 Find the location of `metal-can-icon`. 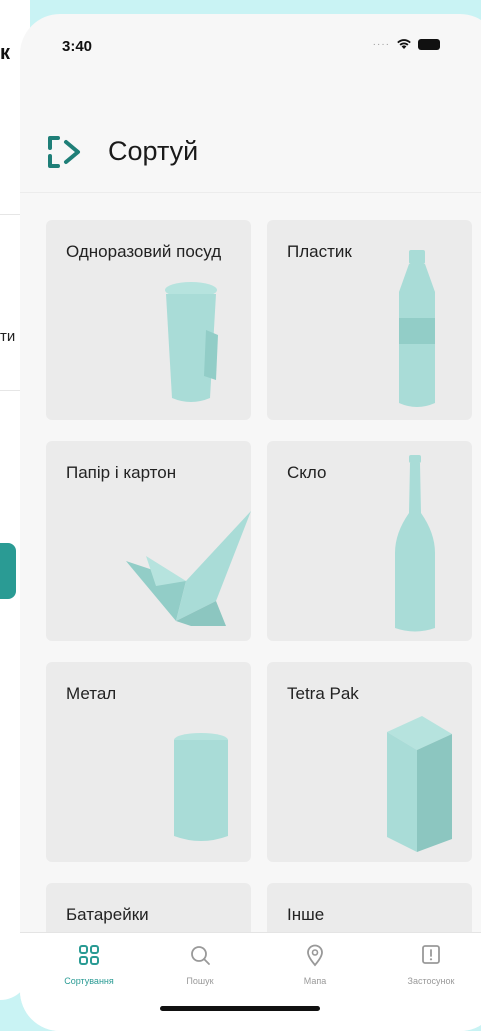

metal-can-icon is located at coordinates (201, 787).